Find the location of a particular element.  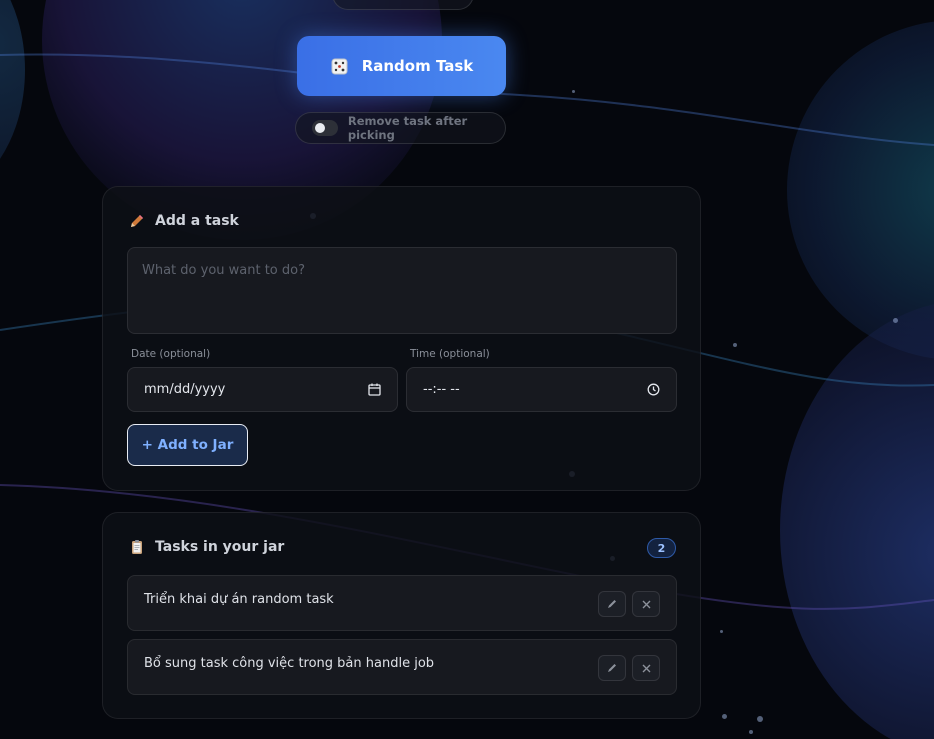

clock-icon is located at coordinates (653, 389).